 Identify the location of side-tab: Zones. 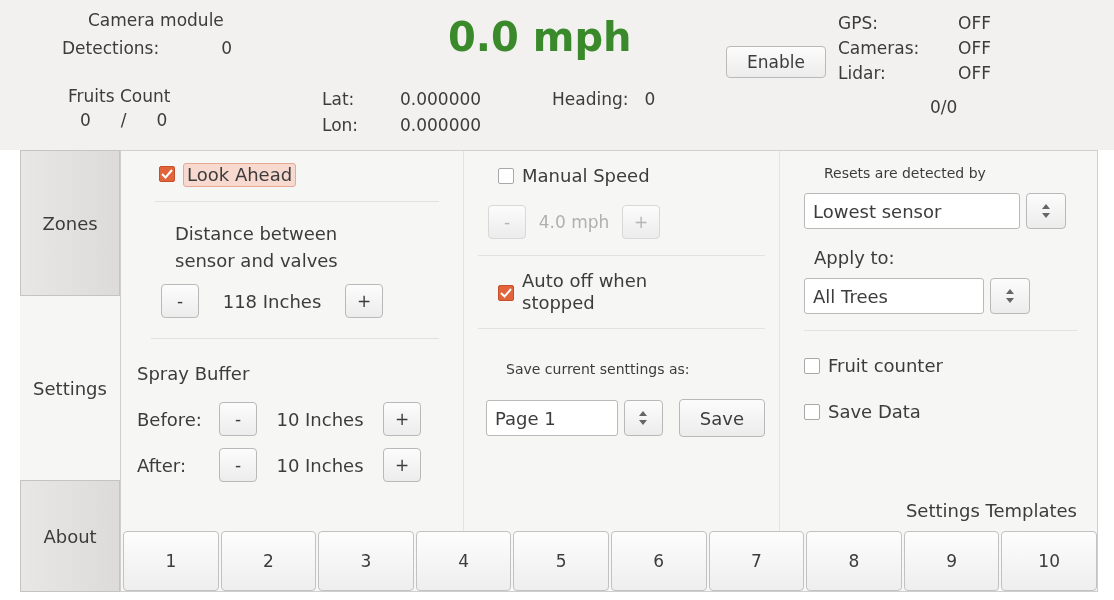
(70, 223).